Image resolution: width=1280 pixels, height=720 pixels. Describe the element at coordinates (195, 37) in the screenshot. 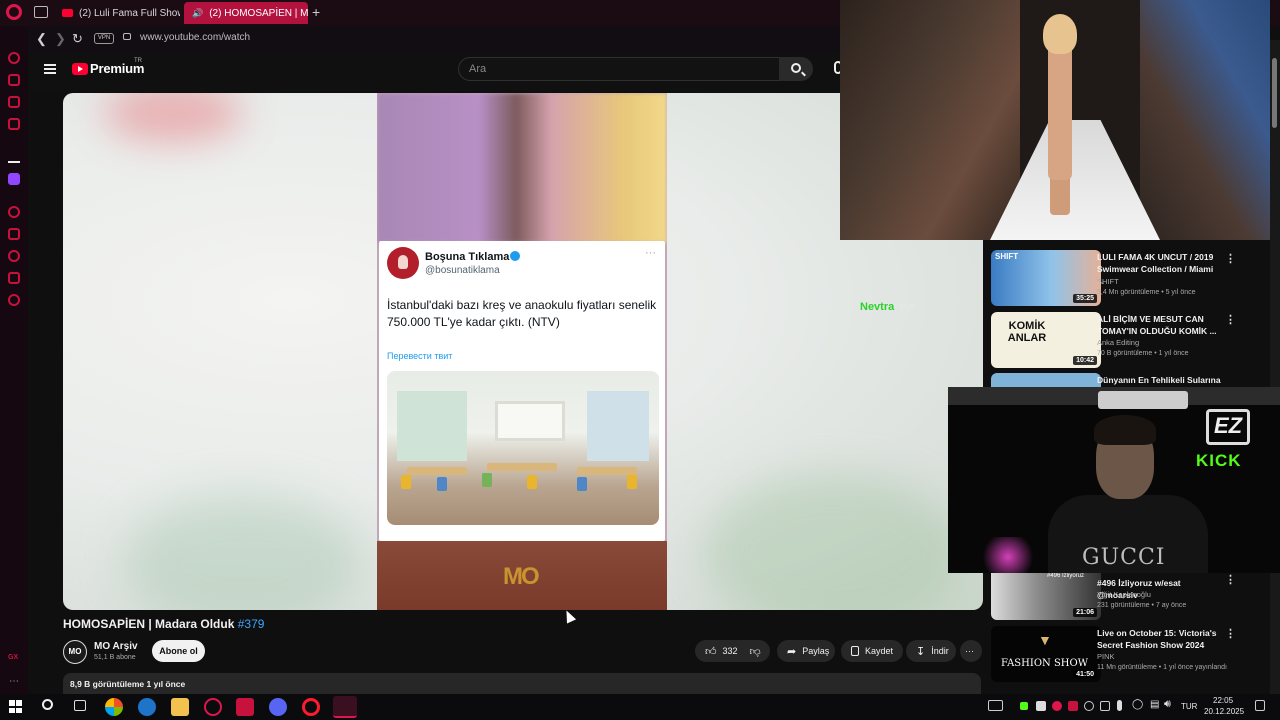

I see `url-field: www.youtube.com/watch` at that location.